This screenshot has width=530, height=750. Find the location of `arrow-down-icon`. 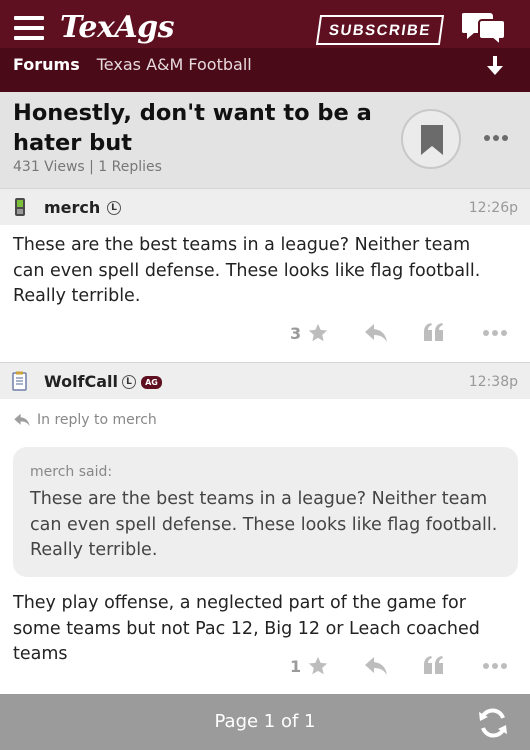

arrow-down-icon is located at coordinates (495, 66).